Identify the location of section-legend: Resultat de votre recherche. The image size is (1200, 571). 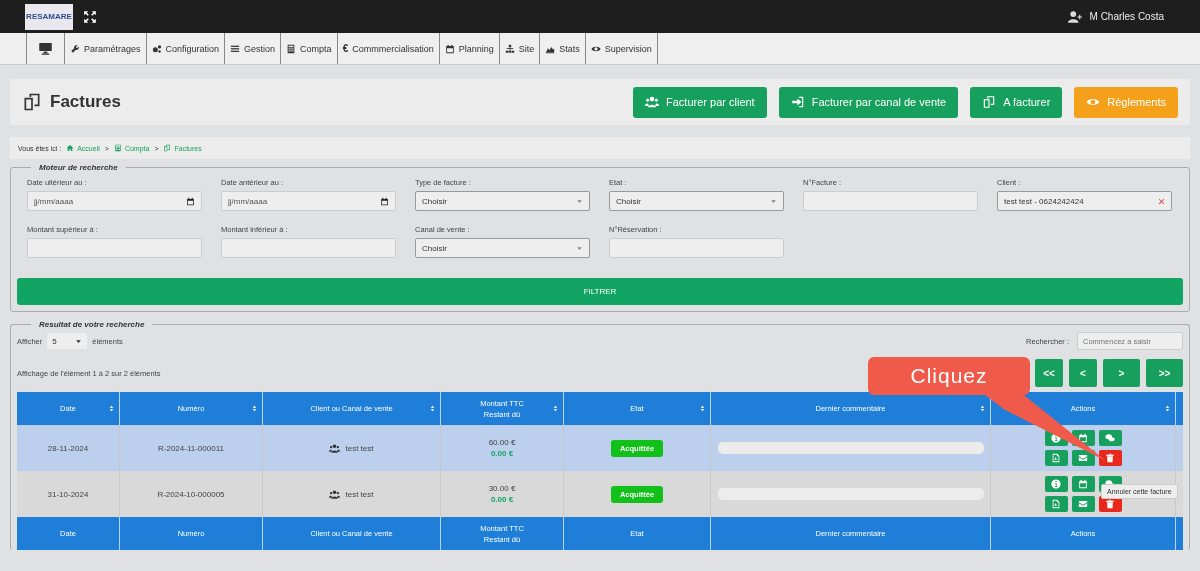
(92, 324).